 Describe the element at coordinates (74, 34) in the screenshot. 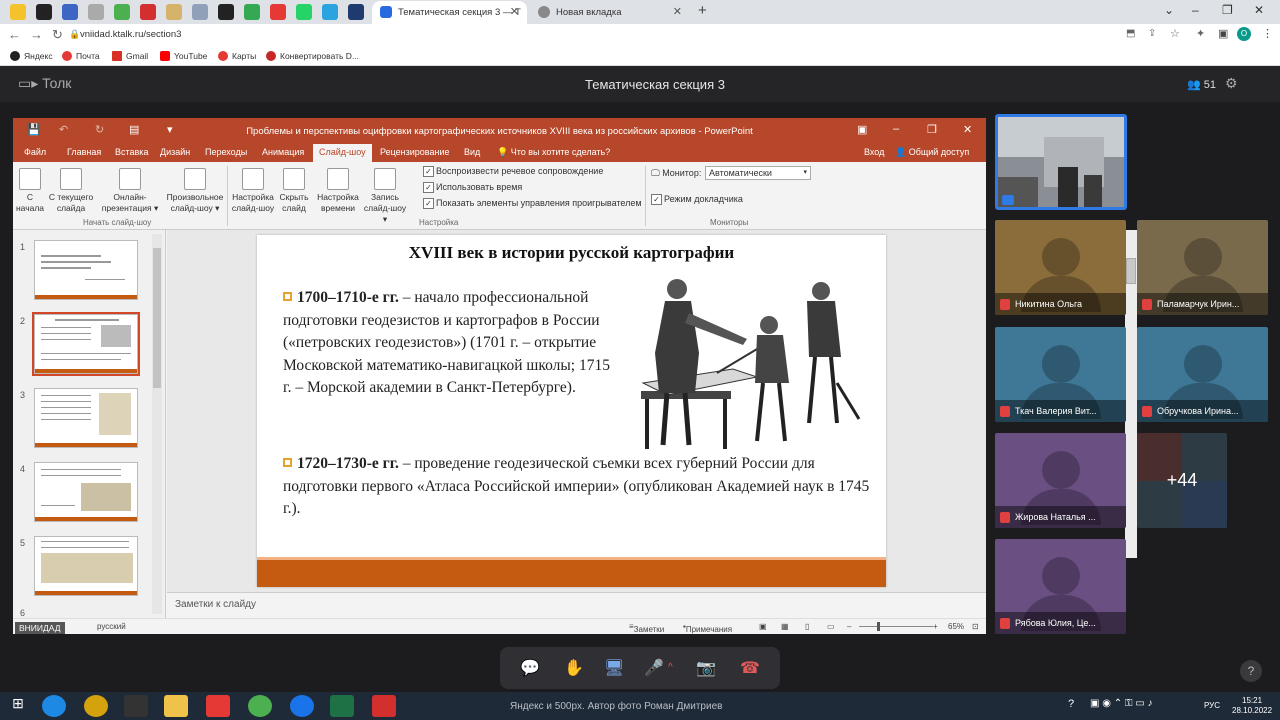

I see `lock-icon: 🔒` at that location.